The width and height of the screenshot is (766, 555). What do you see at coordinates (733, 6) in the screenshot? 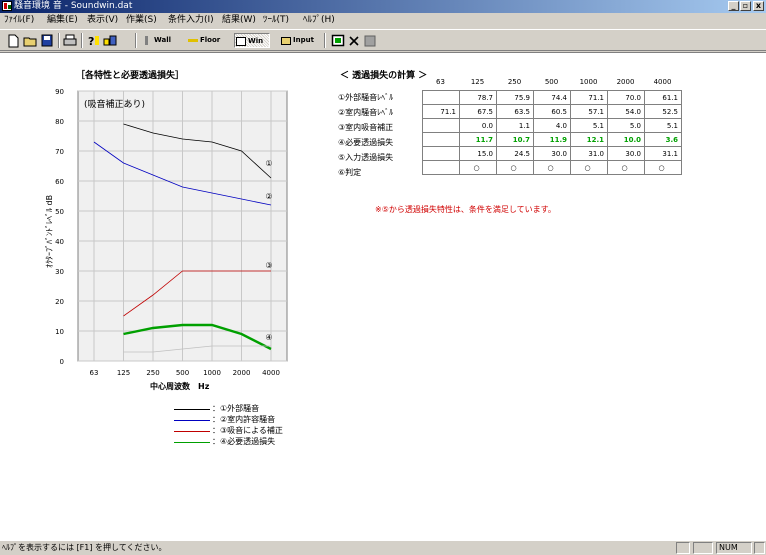
I see `minimize-button: _` at bounding box center [733, 6].